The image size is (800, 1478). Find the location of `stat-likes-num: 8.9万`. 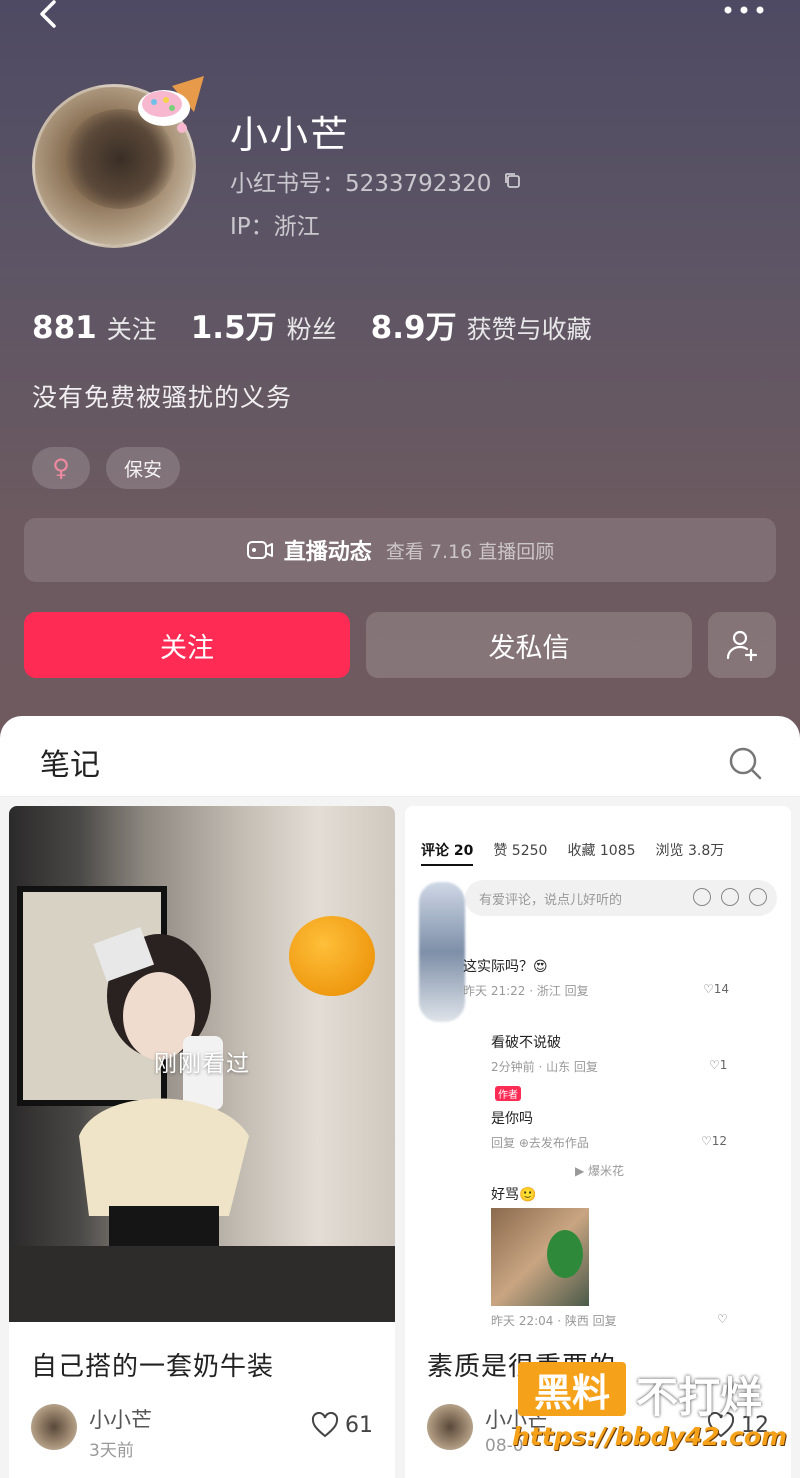

stat-likes-num: 8.9万 is located at coordinates (413, 328).